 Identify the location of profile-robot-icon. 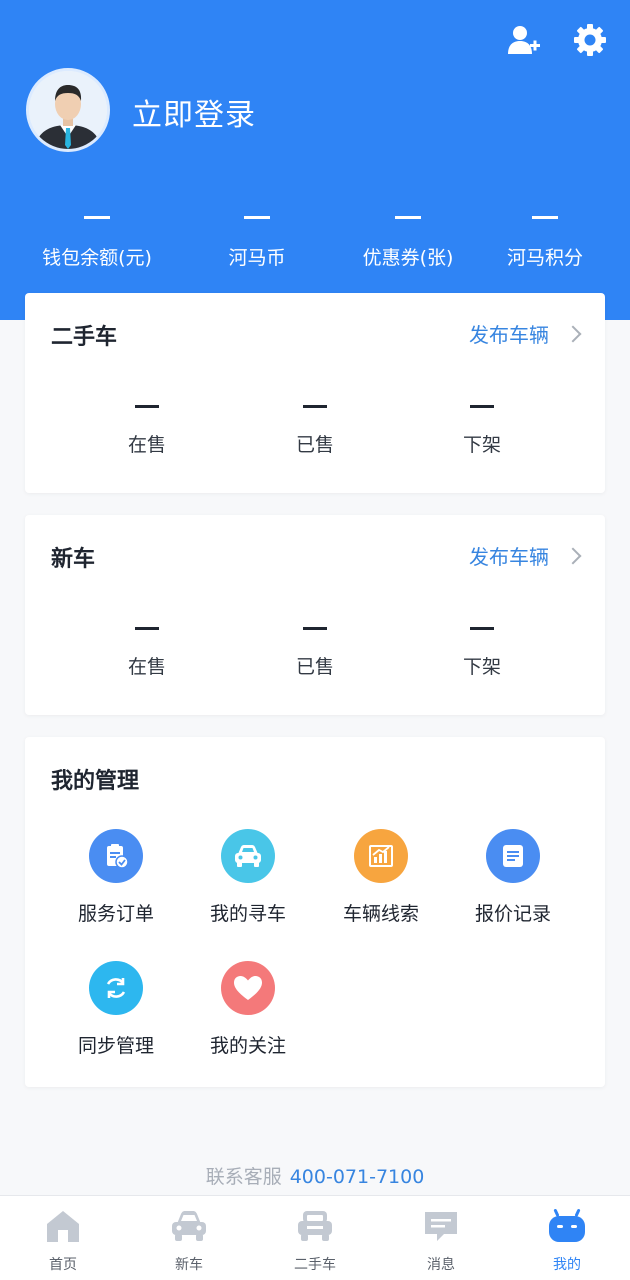
(567, 1226).